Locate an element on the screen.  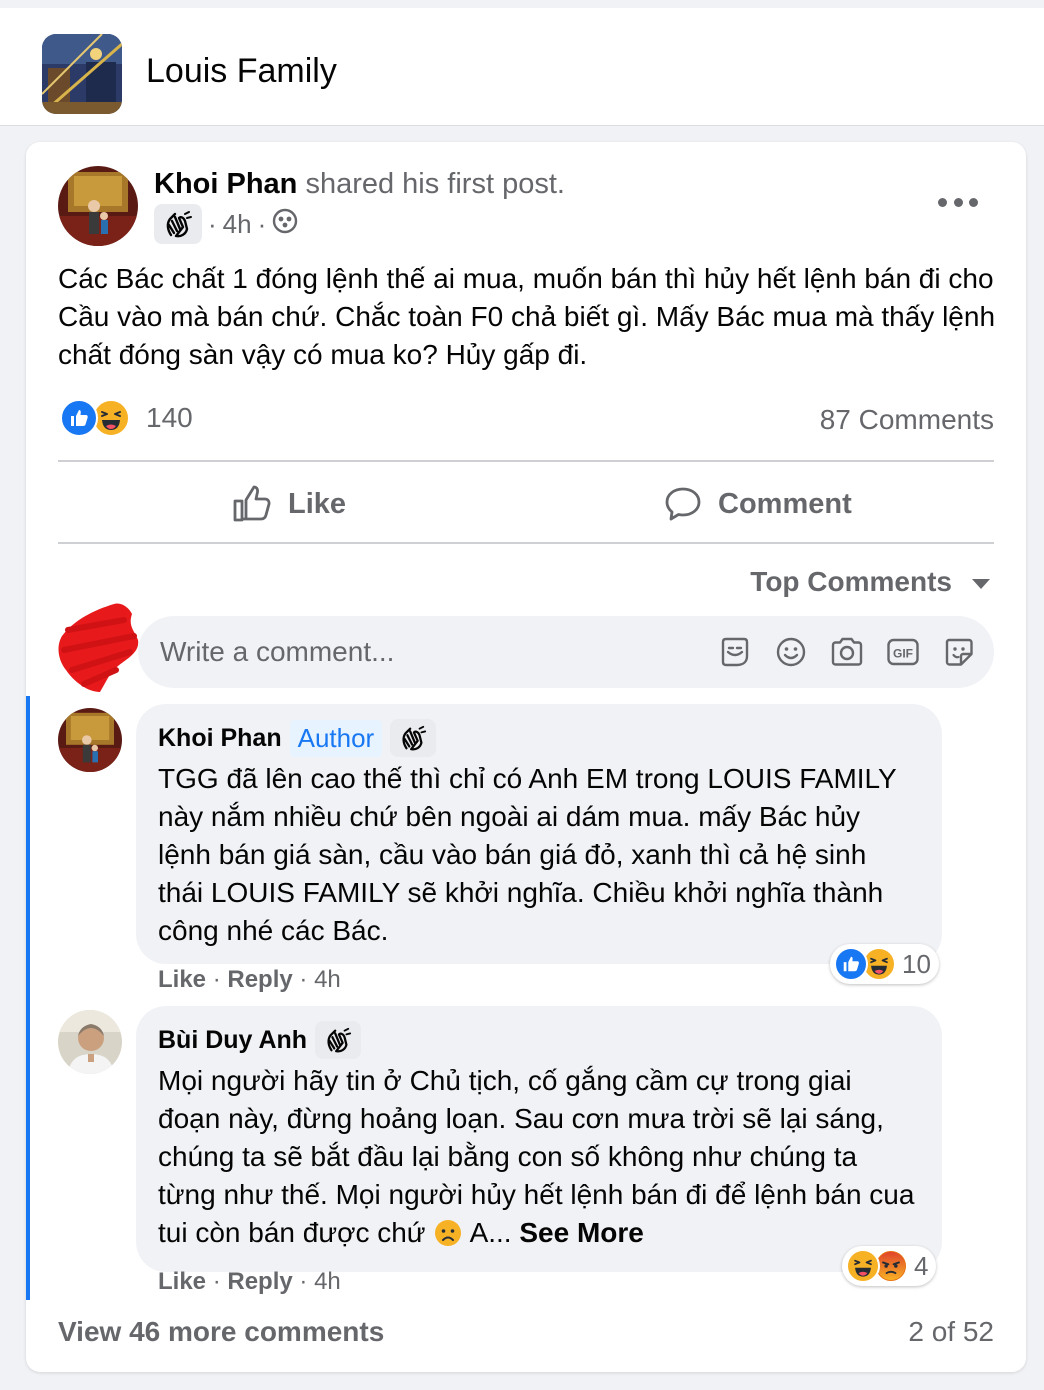
sticker-icon is located at coordinates (959, 652).